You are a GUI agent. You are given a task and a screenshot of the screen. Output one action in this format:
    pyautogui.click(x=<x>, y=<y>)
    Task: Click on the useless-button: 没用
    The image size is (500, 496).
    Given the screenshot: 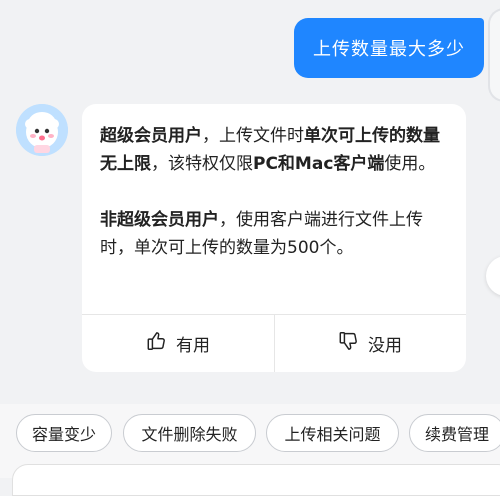 What is the action you would take?
    pyautogui.click(x=370, y=343)
    